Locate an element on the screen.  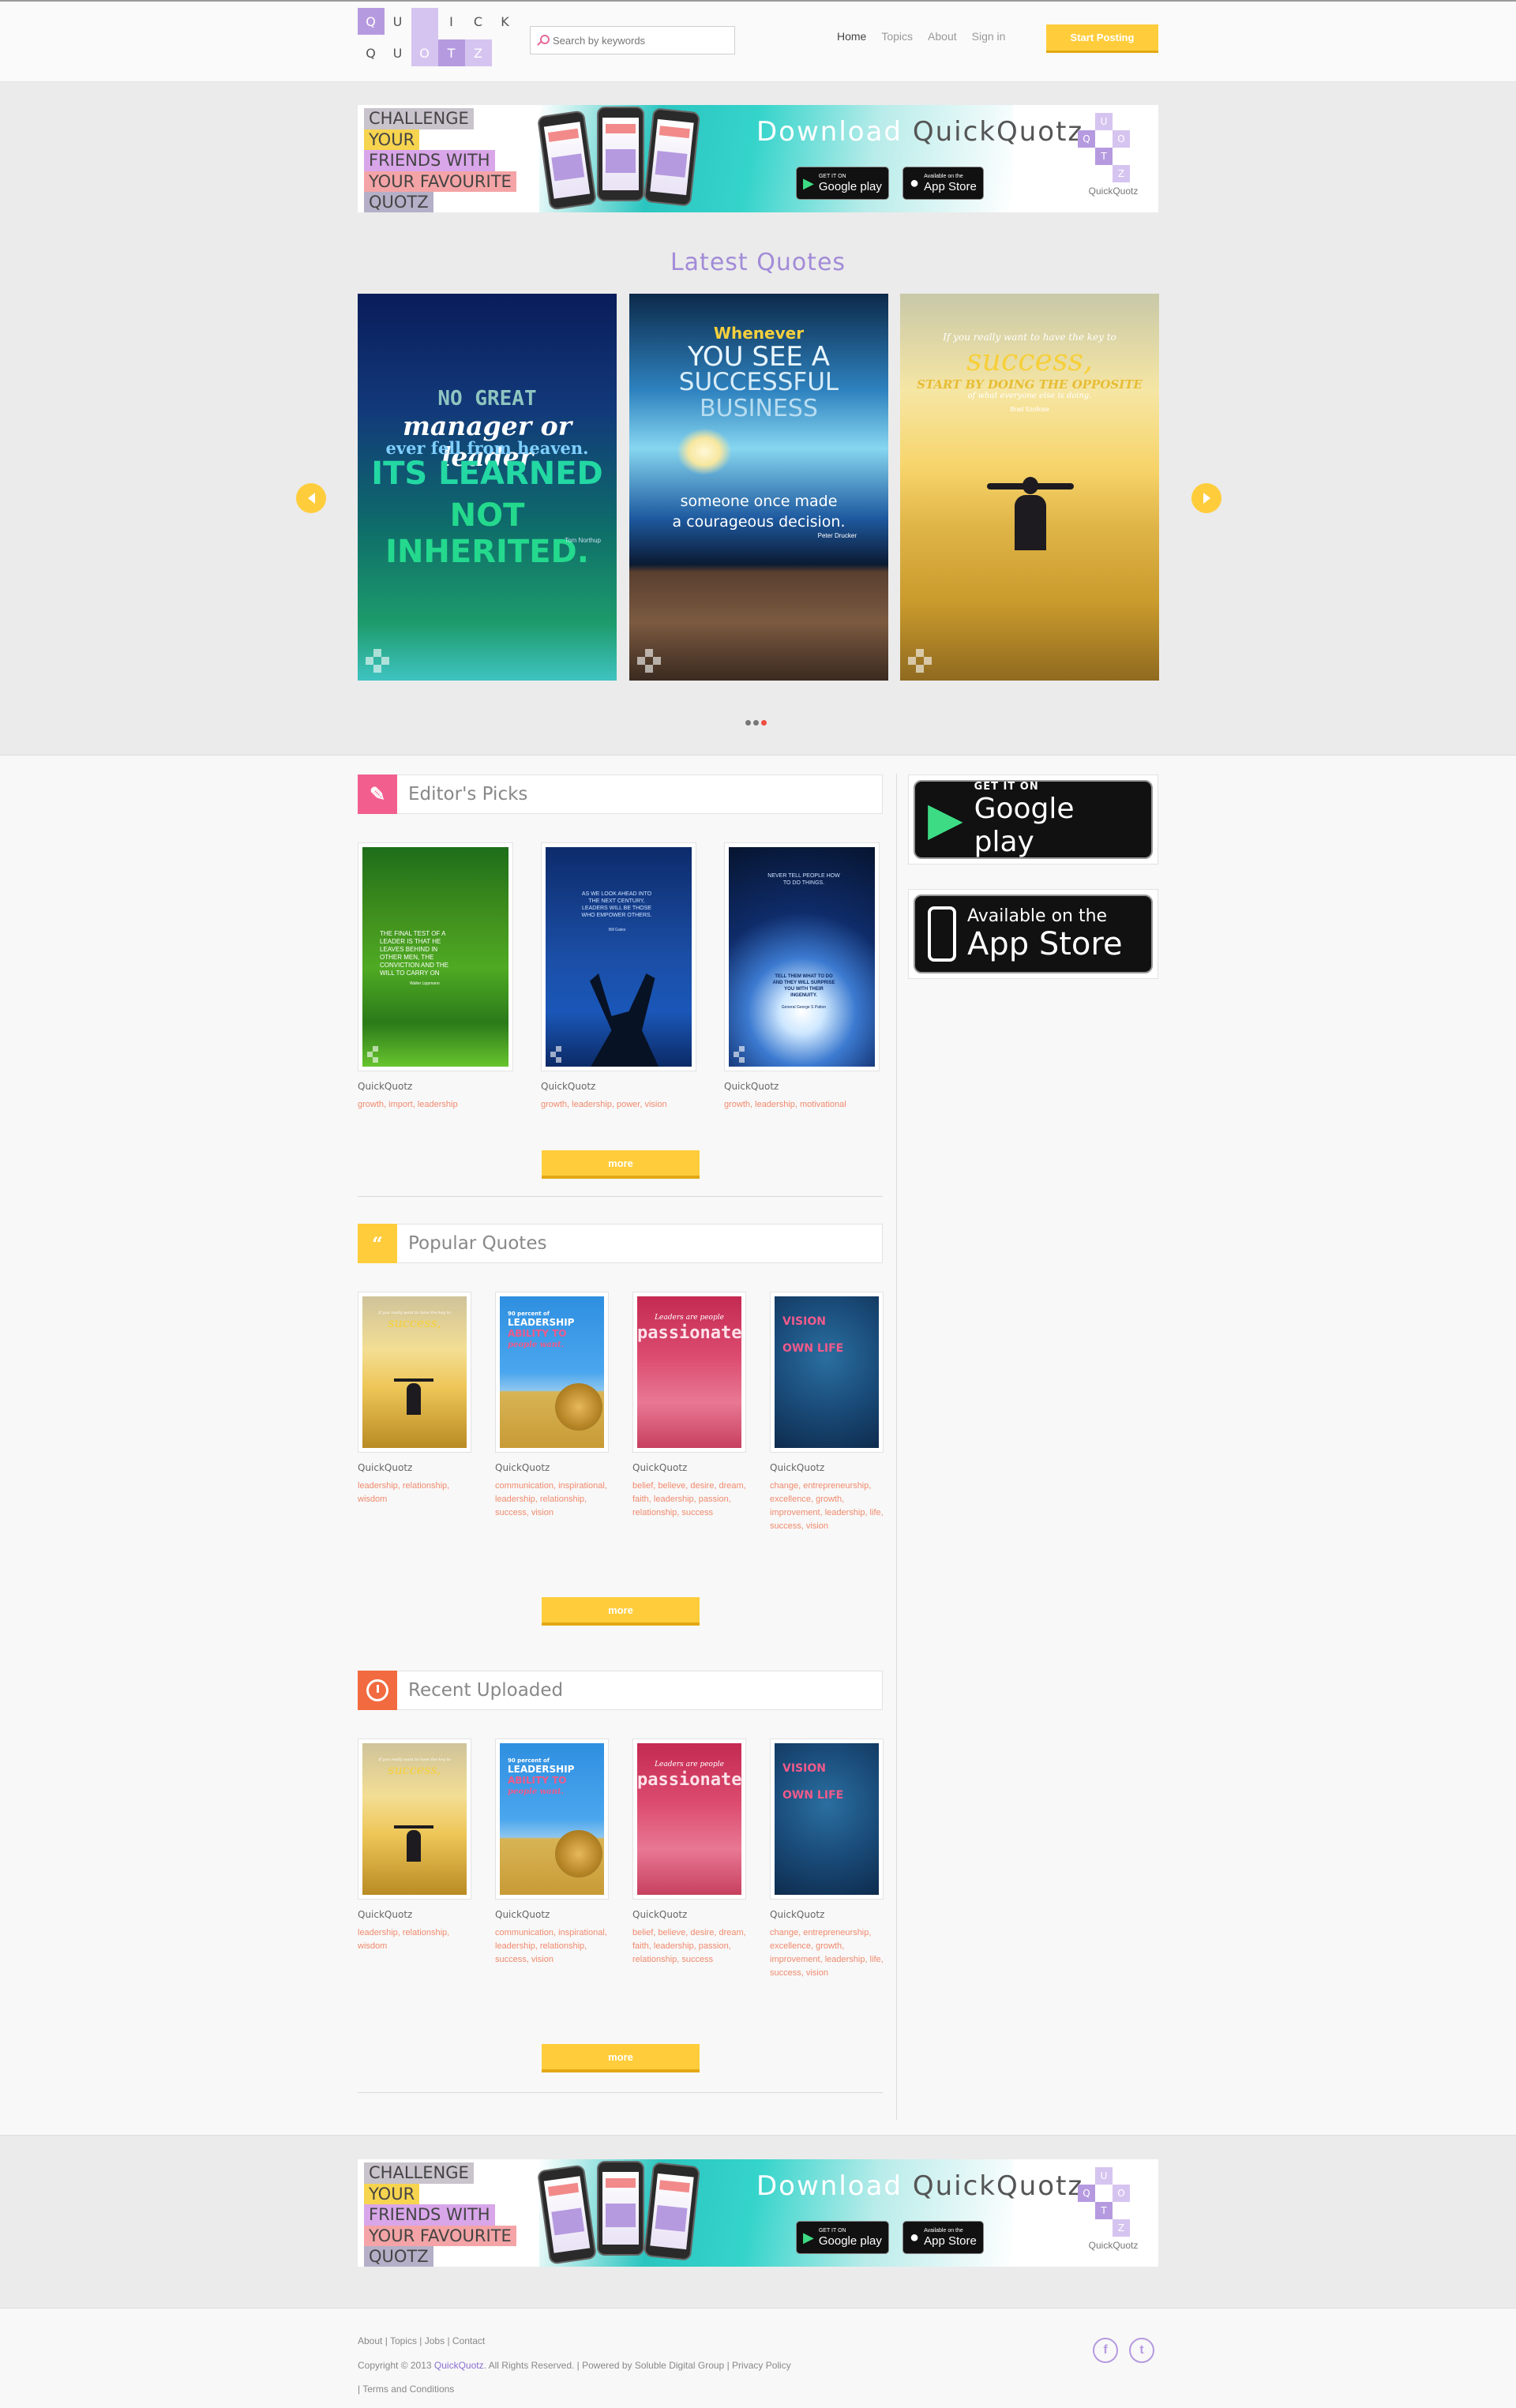
card-tags: growth, leadership, power, vision is located at coordinates (618, 1105).